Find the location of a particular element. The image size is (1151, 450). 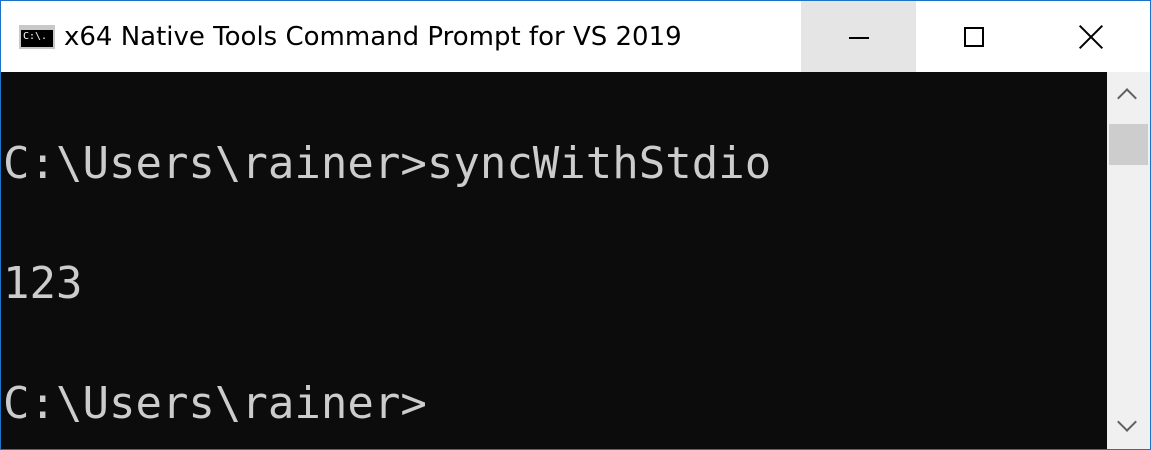

minimize-button is located at coordinates (858, 36).